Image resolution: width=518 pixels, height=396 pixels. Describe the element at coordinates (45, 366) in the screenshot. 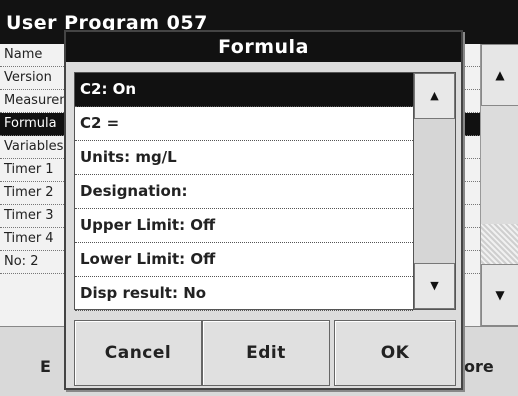

I see `background-bottom-left-label: E` at that location.